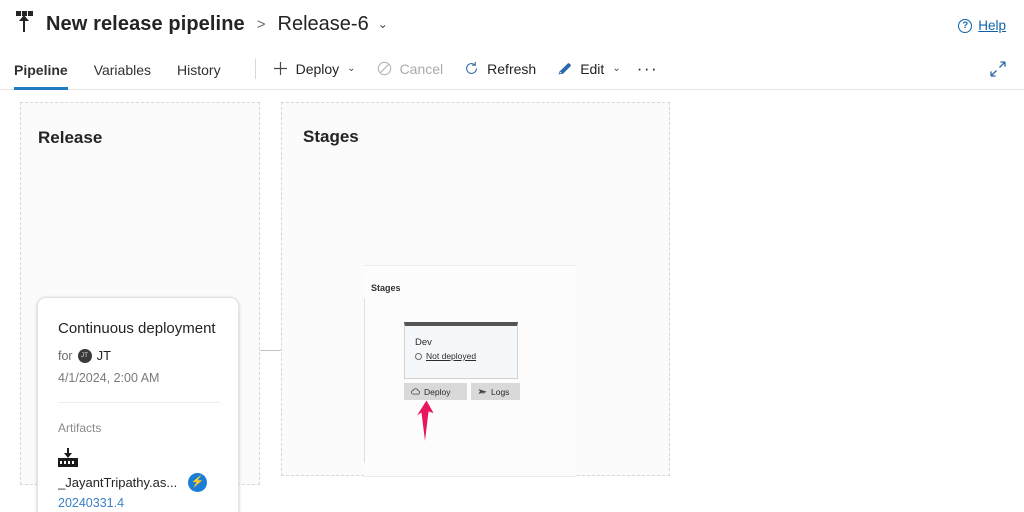 The image size is (1024, 512). I want to click on stage-deploy-label: Deploy, so click(437, 391).